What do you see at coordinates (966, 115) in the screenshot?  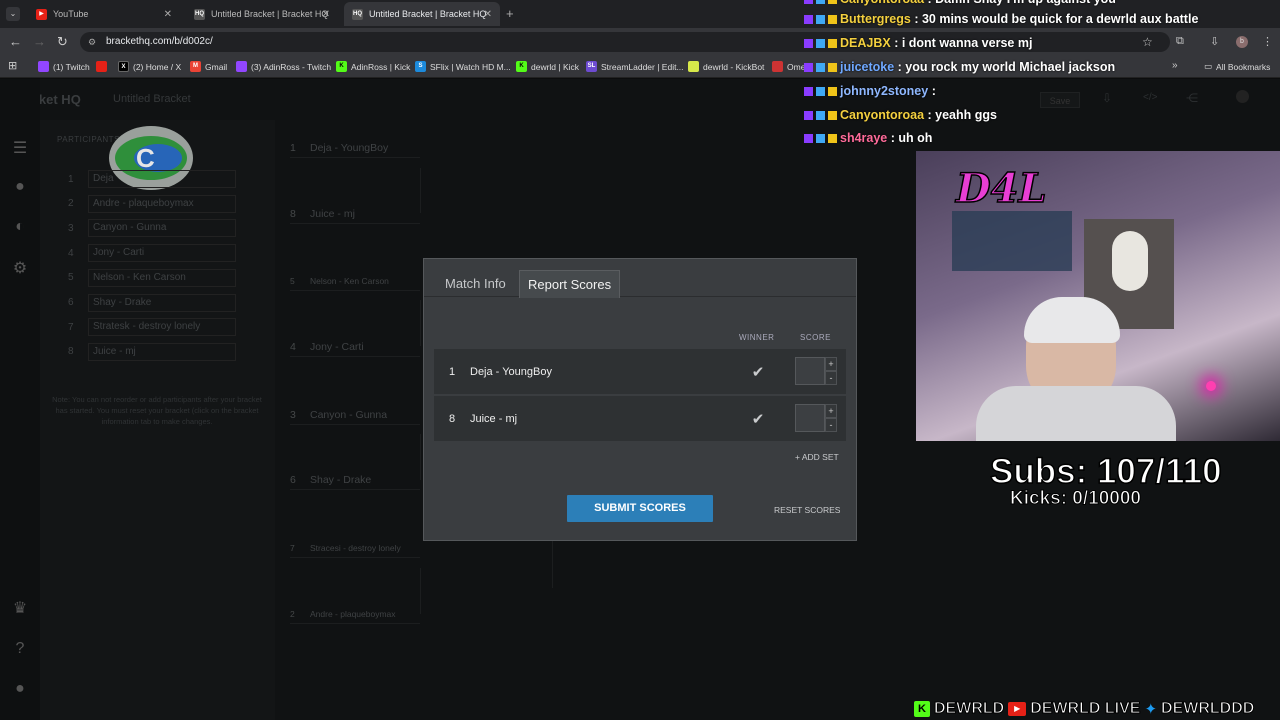 I see `chat-text: yeahh ggs` at bounding box center [966, 115].